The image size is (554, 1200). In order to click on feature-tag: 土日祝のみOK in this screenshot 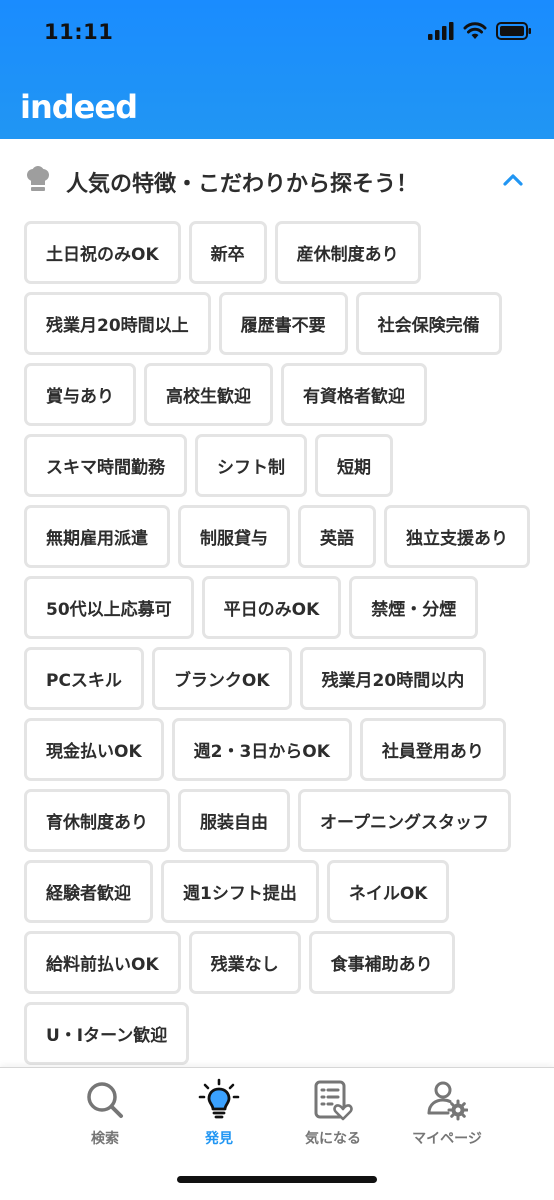, I will do `click(102, 252)`.